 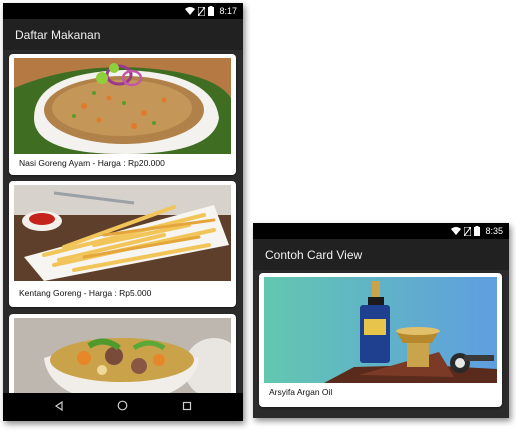 I want to click on fried-rice-photo, so click(x=122, y=106).